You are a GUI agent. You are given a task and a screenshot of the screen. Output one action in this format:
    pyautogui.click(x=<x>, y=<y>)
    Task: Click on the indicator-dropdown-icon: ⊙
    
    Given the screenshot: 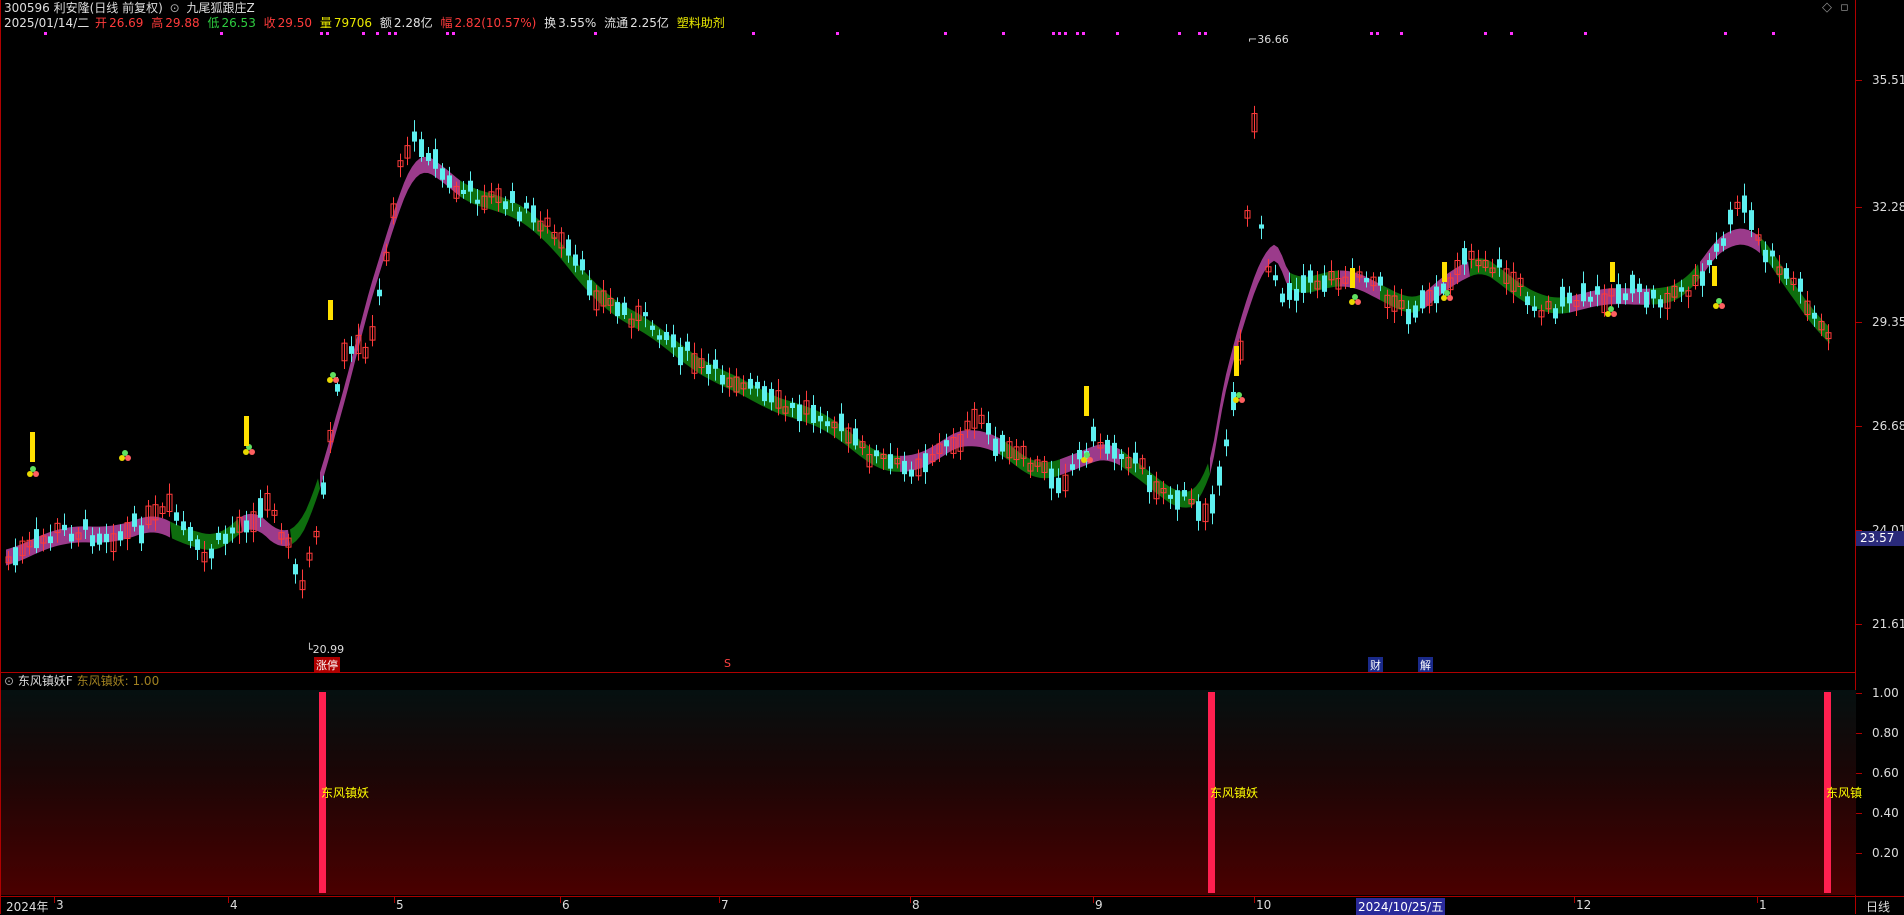 What is the action you would take?
    pyautogui.click(x=175, y=8)
    